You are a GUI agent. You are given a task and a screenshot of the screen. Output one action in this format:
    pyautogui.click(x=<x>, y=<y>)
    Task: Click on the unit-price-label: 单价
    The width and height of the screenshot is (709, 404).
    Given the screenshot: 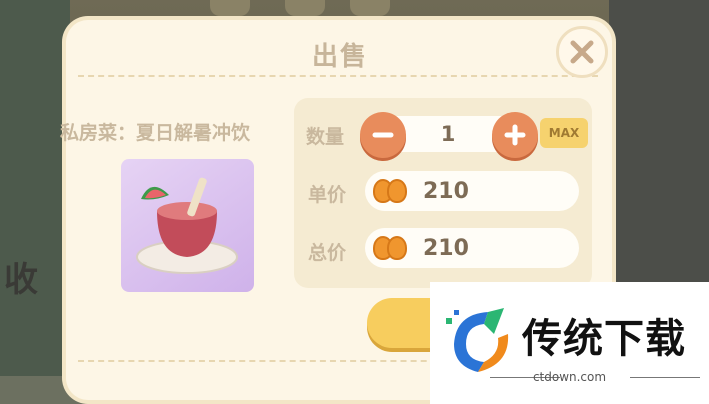 What is the action you would take?
    pyautogui.click(x=327, y=195)
    